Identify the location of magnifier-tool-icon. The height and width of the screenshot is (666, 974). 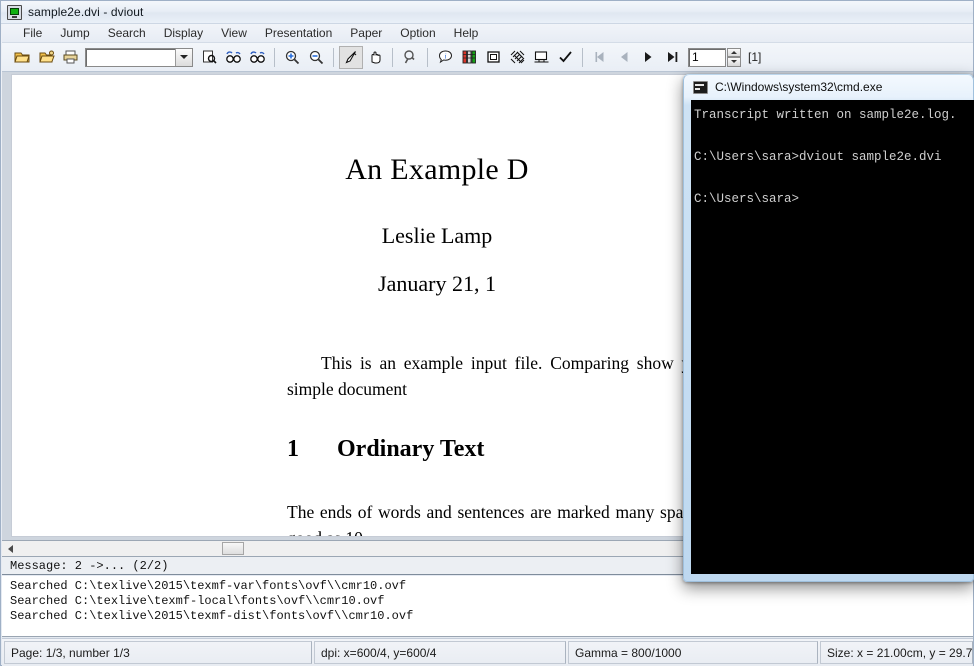
(409, 57).